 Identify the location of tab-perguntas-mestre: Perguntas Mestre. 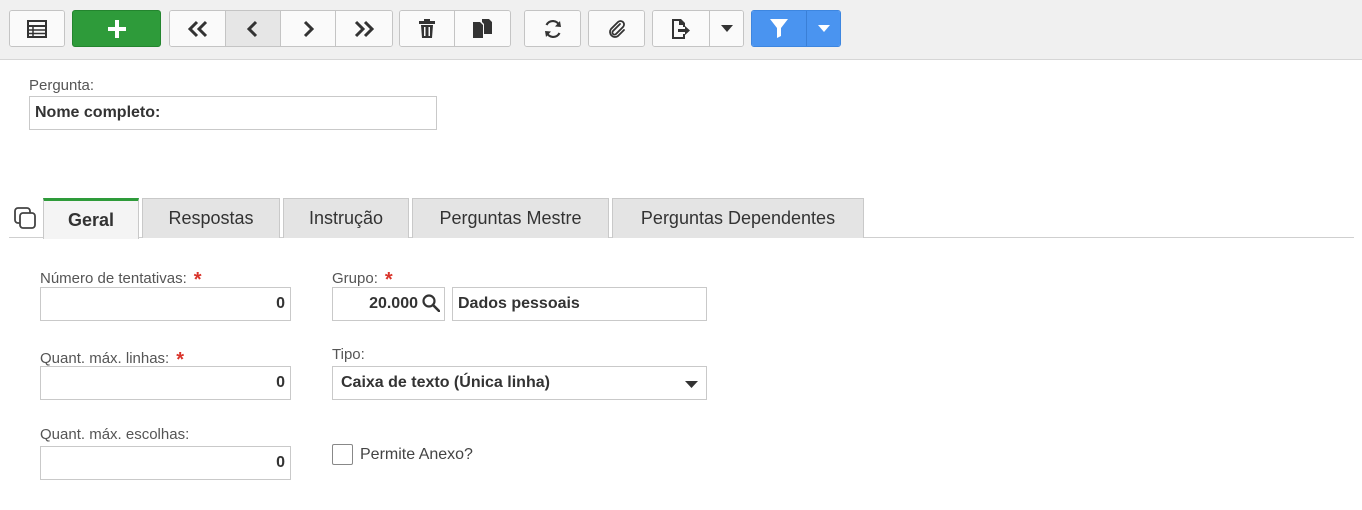
(510, 218).